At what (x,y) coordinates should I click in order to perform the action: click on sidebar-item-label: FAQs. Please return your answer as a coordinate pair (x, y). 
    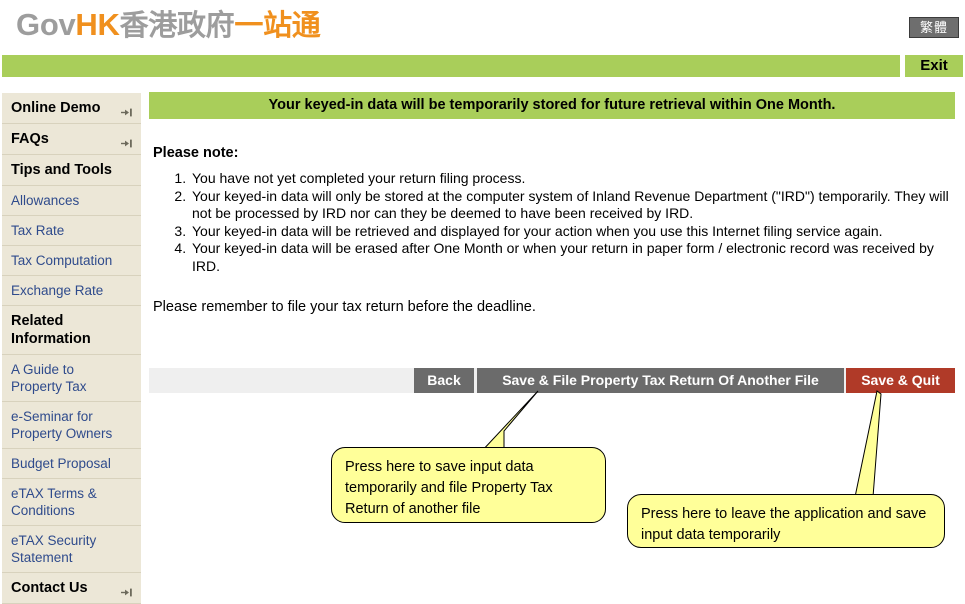
    Looking at the image, I should click on (30, 139).